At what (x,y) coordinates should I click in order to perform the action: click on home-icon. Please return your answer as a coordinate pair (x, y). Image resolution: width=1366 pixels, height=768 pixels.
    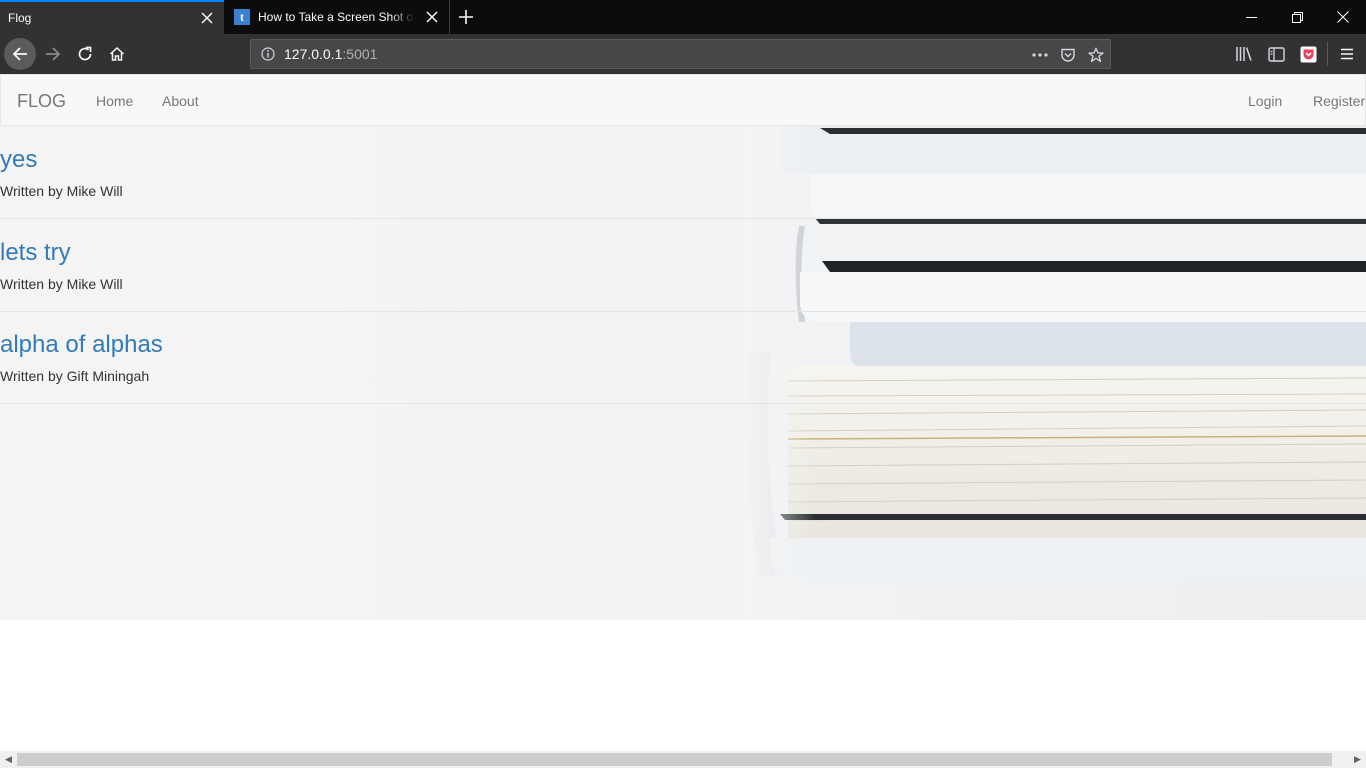
    Looking at the image, I should click on (117, 53).